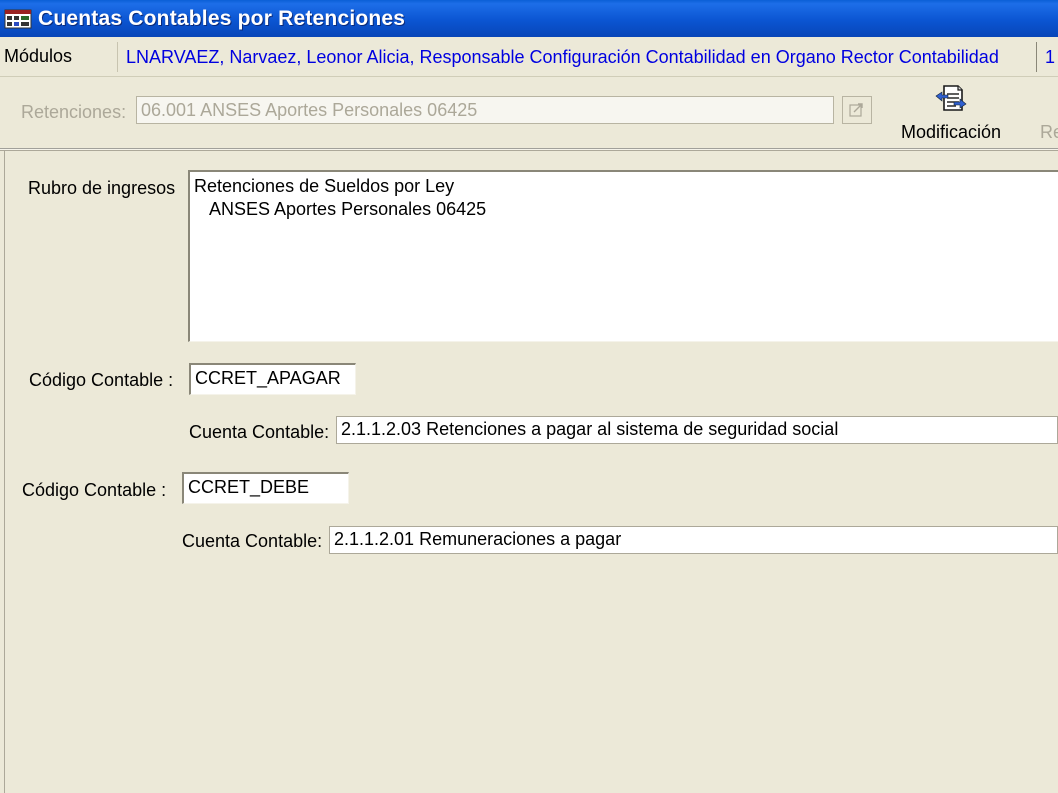  What do you see at coordinates (74, 112) in the screenshot?
I see `retenciones-label: Retenciones:` at bounding box center [74, 112].